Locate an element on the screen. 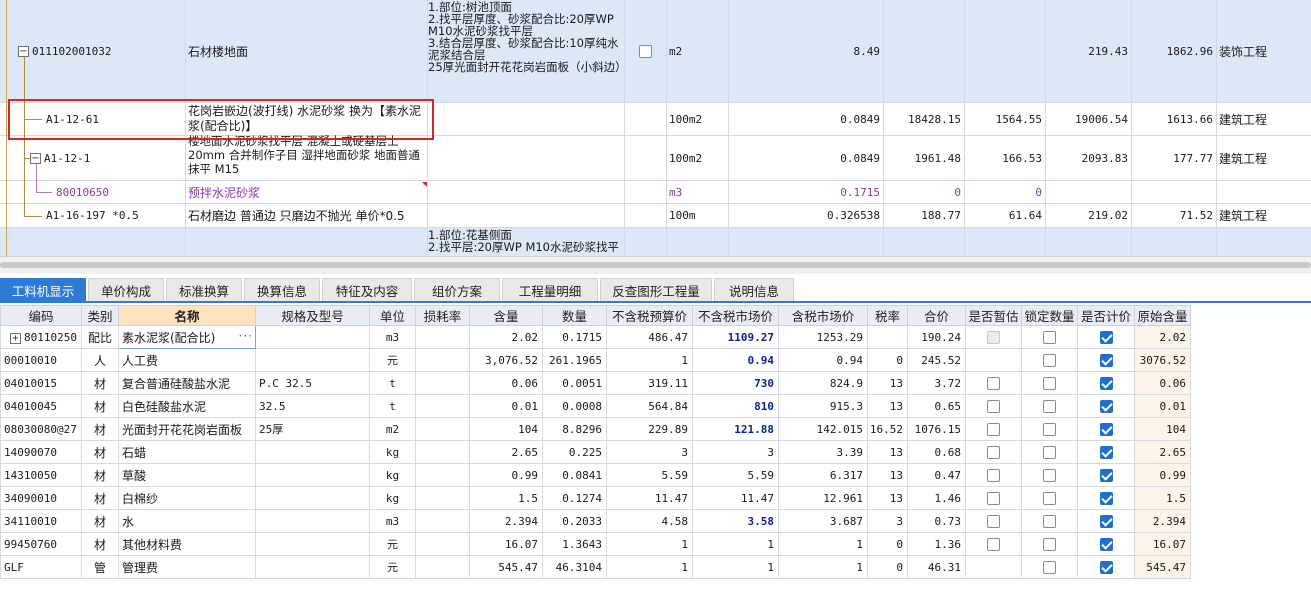 The height and width of the screenshot is (589, 1311). cell-content: 104 is located at coordinates (506, 429).